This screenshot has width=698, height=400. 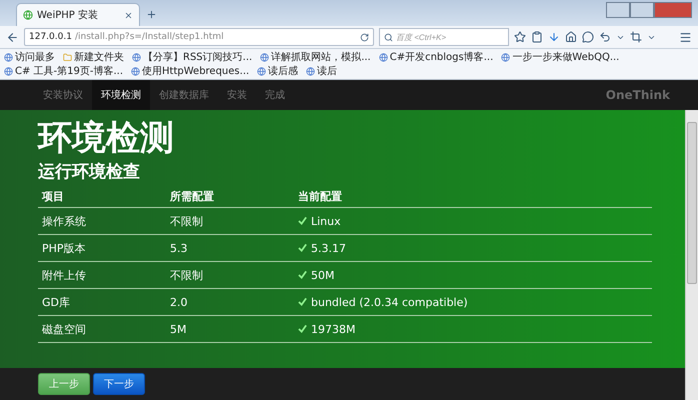 What do you see at coordinates (29, 57) in the screenshot?
I see `bookmark-item: 访问最多` at bounding box center [29, 57].